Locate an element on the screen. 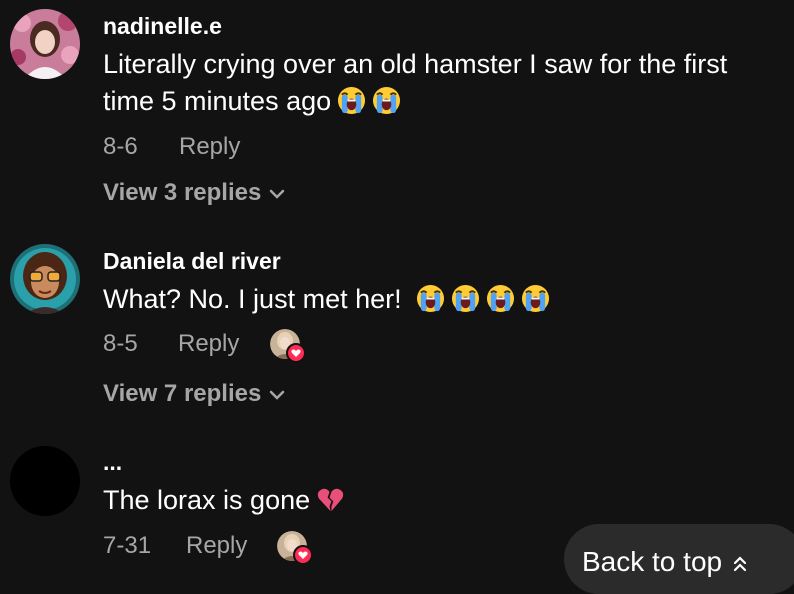 Image resolution: width=794 pixels, height=594 pixels. comment-text-body: What? No. I just met her! is located at coordinates (252, 299).